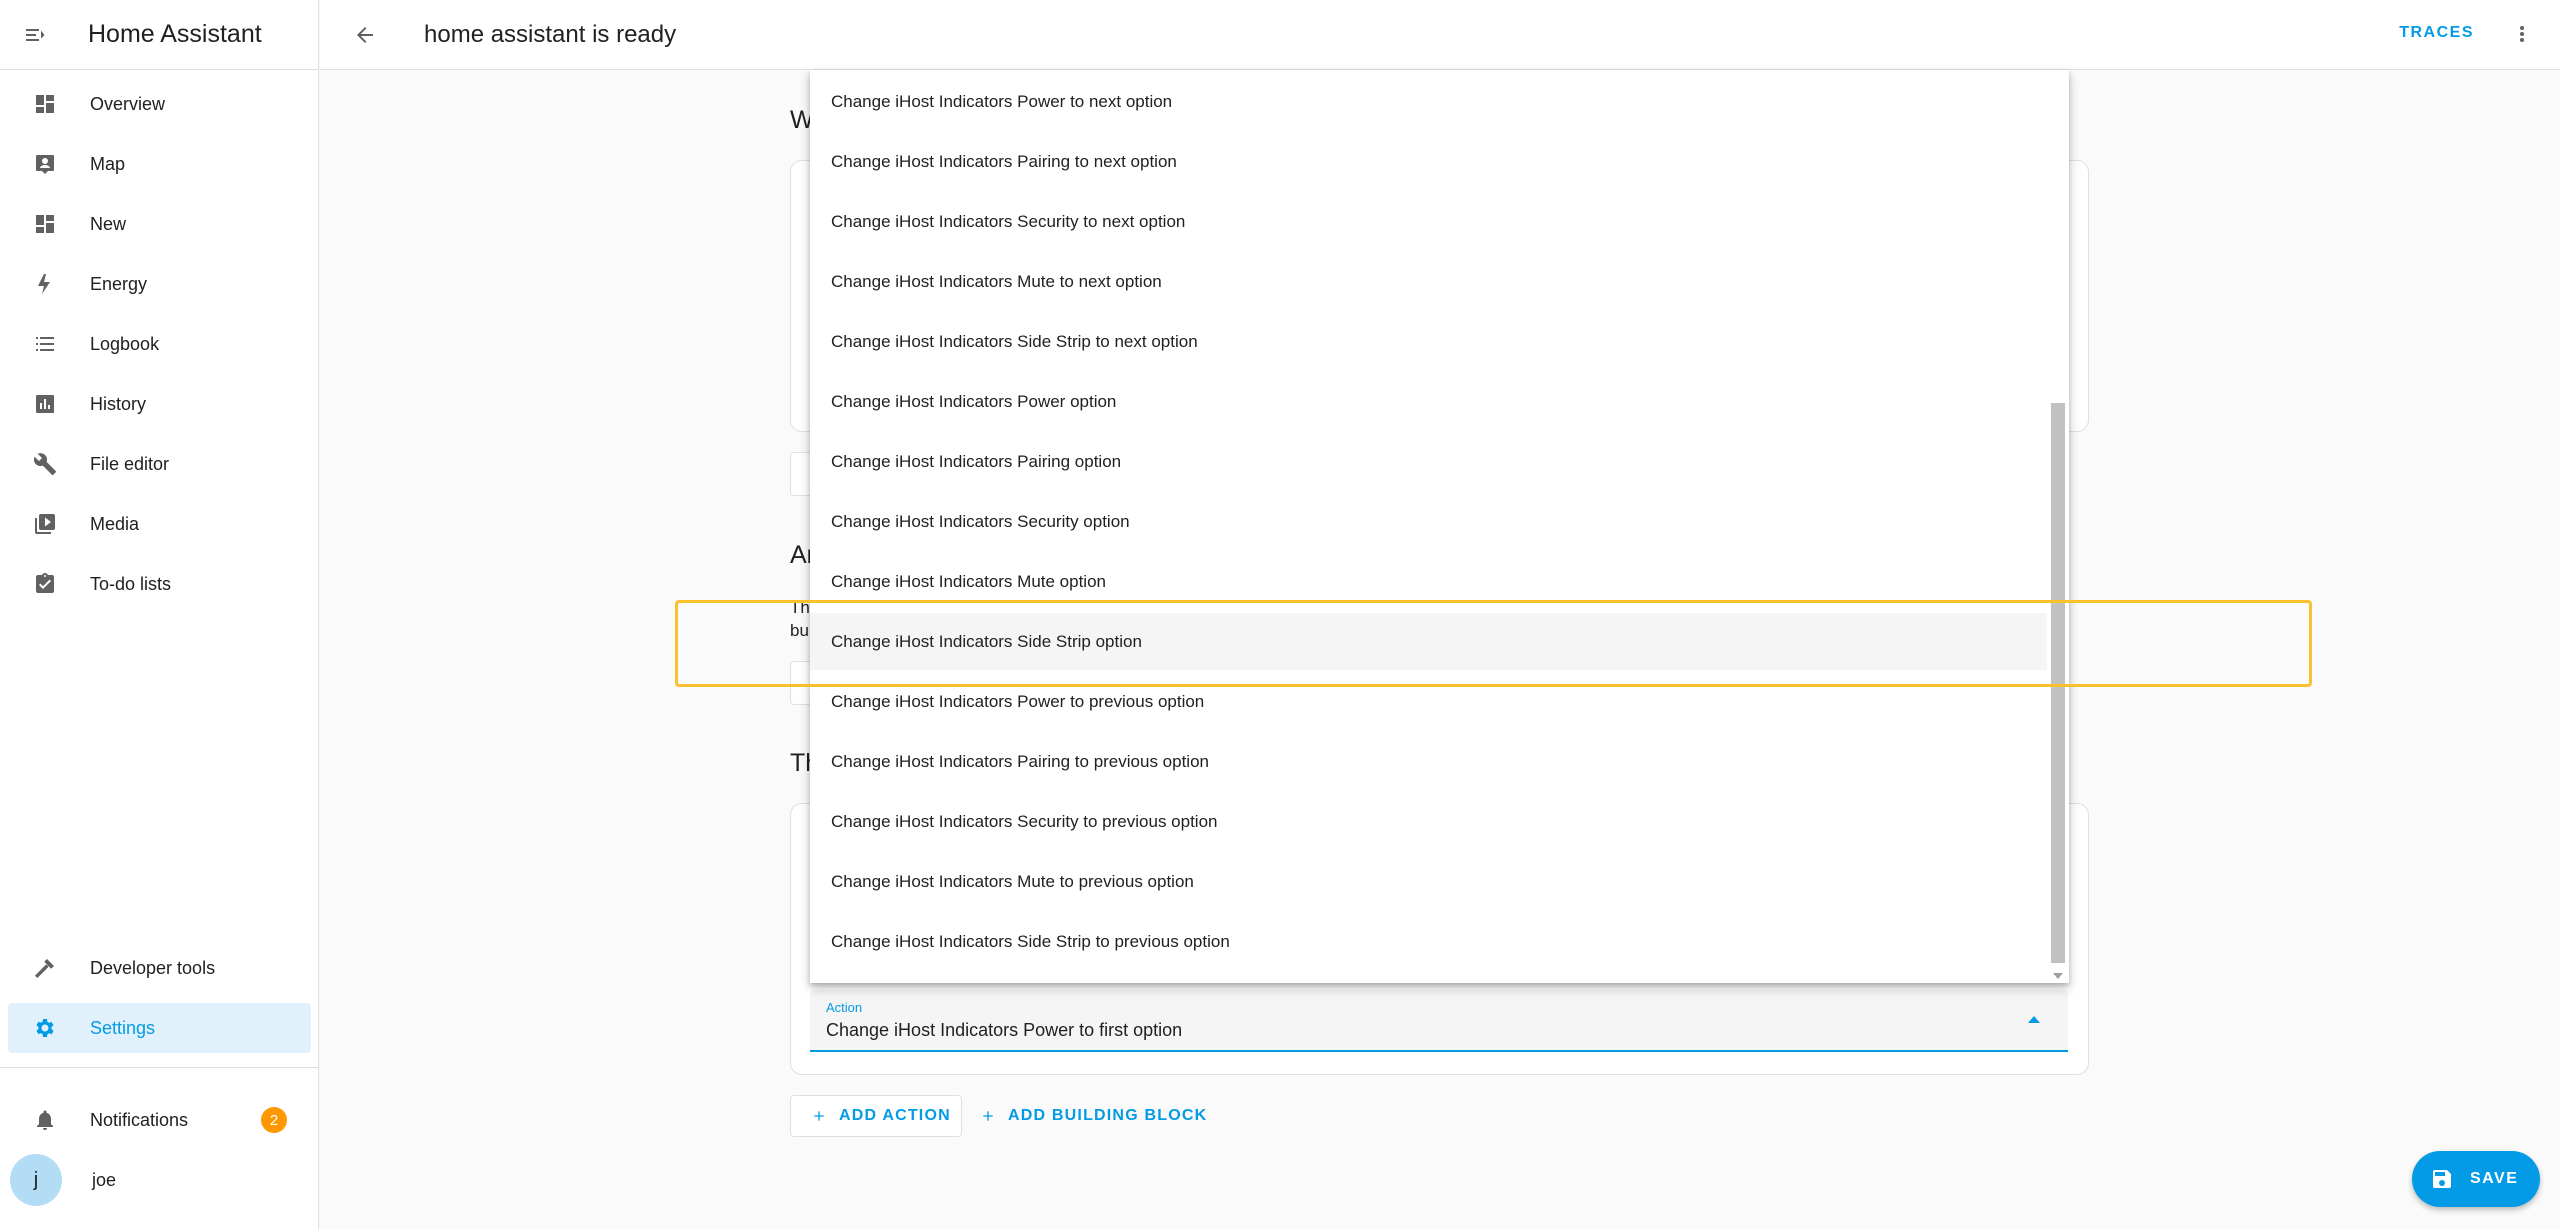 This screenshot has height=1229, width=2560. I want to click on sidebar-header: Home Assistant, so click(159, 35).